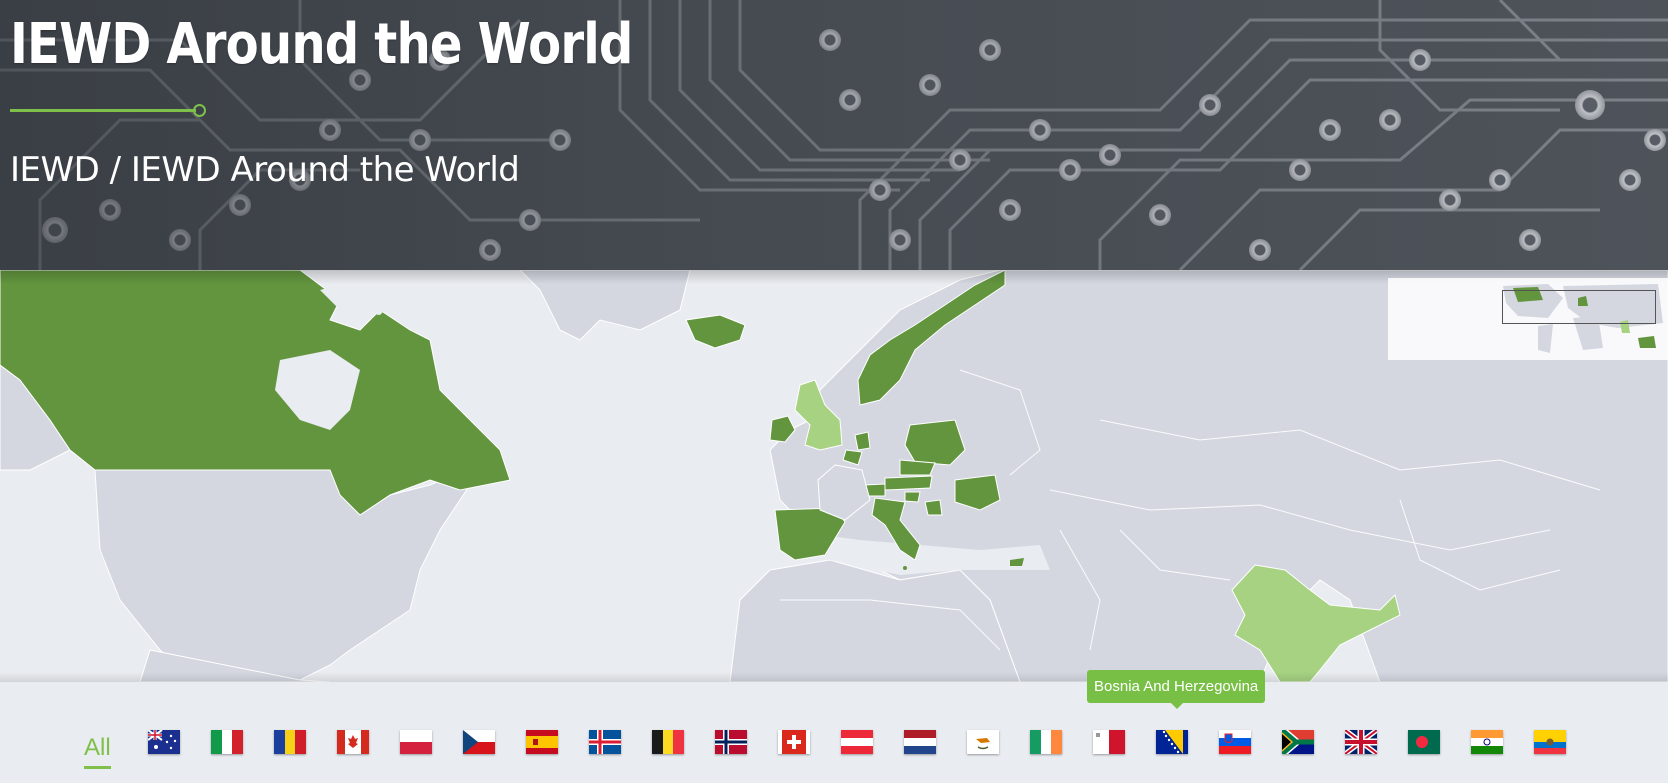 This screenshot has height=783, width=1668. I want to click on country-czech-republic, so click(917, 467).